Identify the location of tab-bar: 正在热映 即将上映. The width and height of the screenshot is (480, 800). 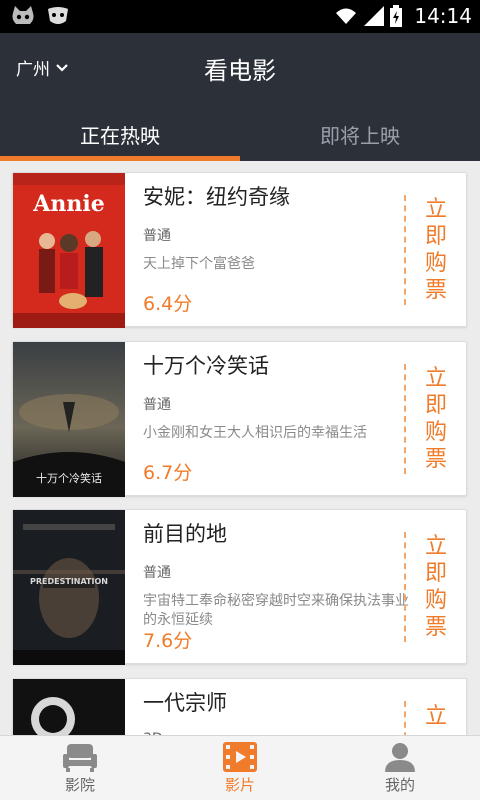
(240, 134).